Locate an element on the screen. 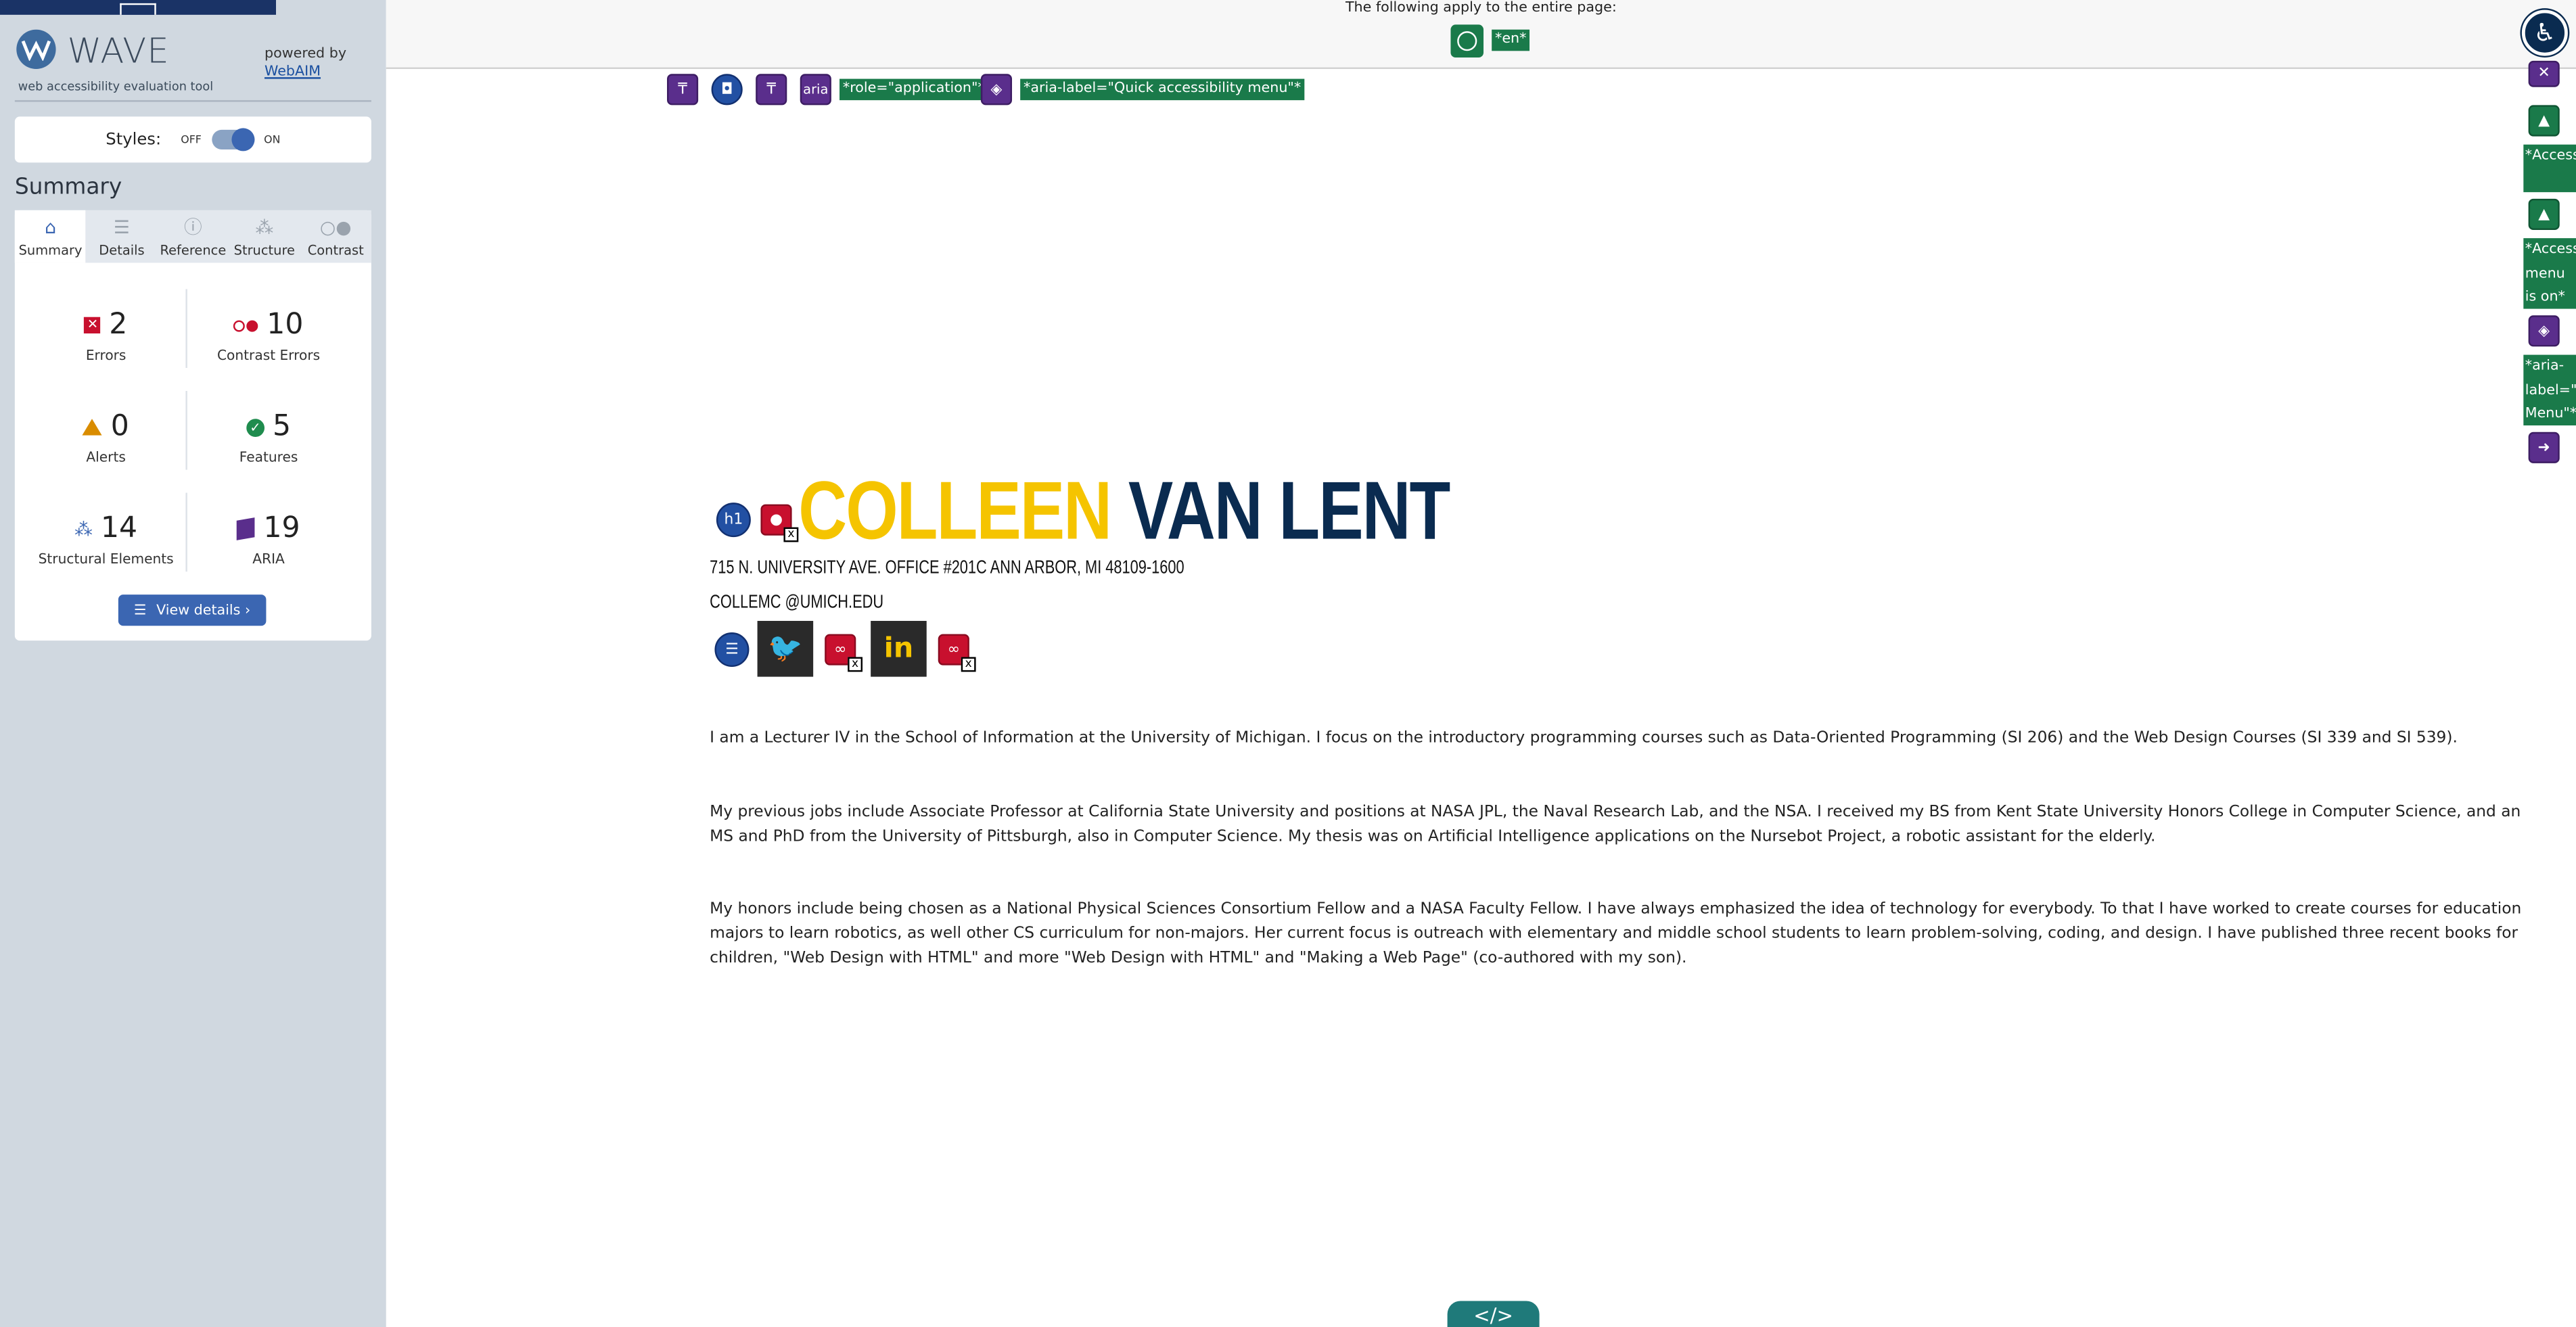 The width and height of the screenshot is (2576, 1327). aria-label-menu-tag: *aria- label="A Menu"* is located at coordinates (2549, 390).